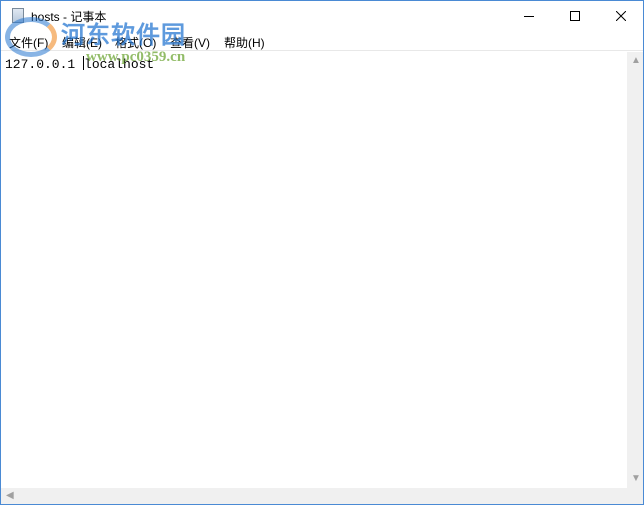 This screenshot has width=644, height=505. Describe the element at coordinates (635, 496) in the screenshot. I see `resize-grip-icon` at that location.